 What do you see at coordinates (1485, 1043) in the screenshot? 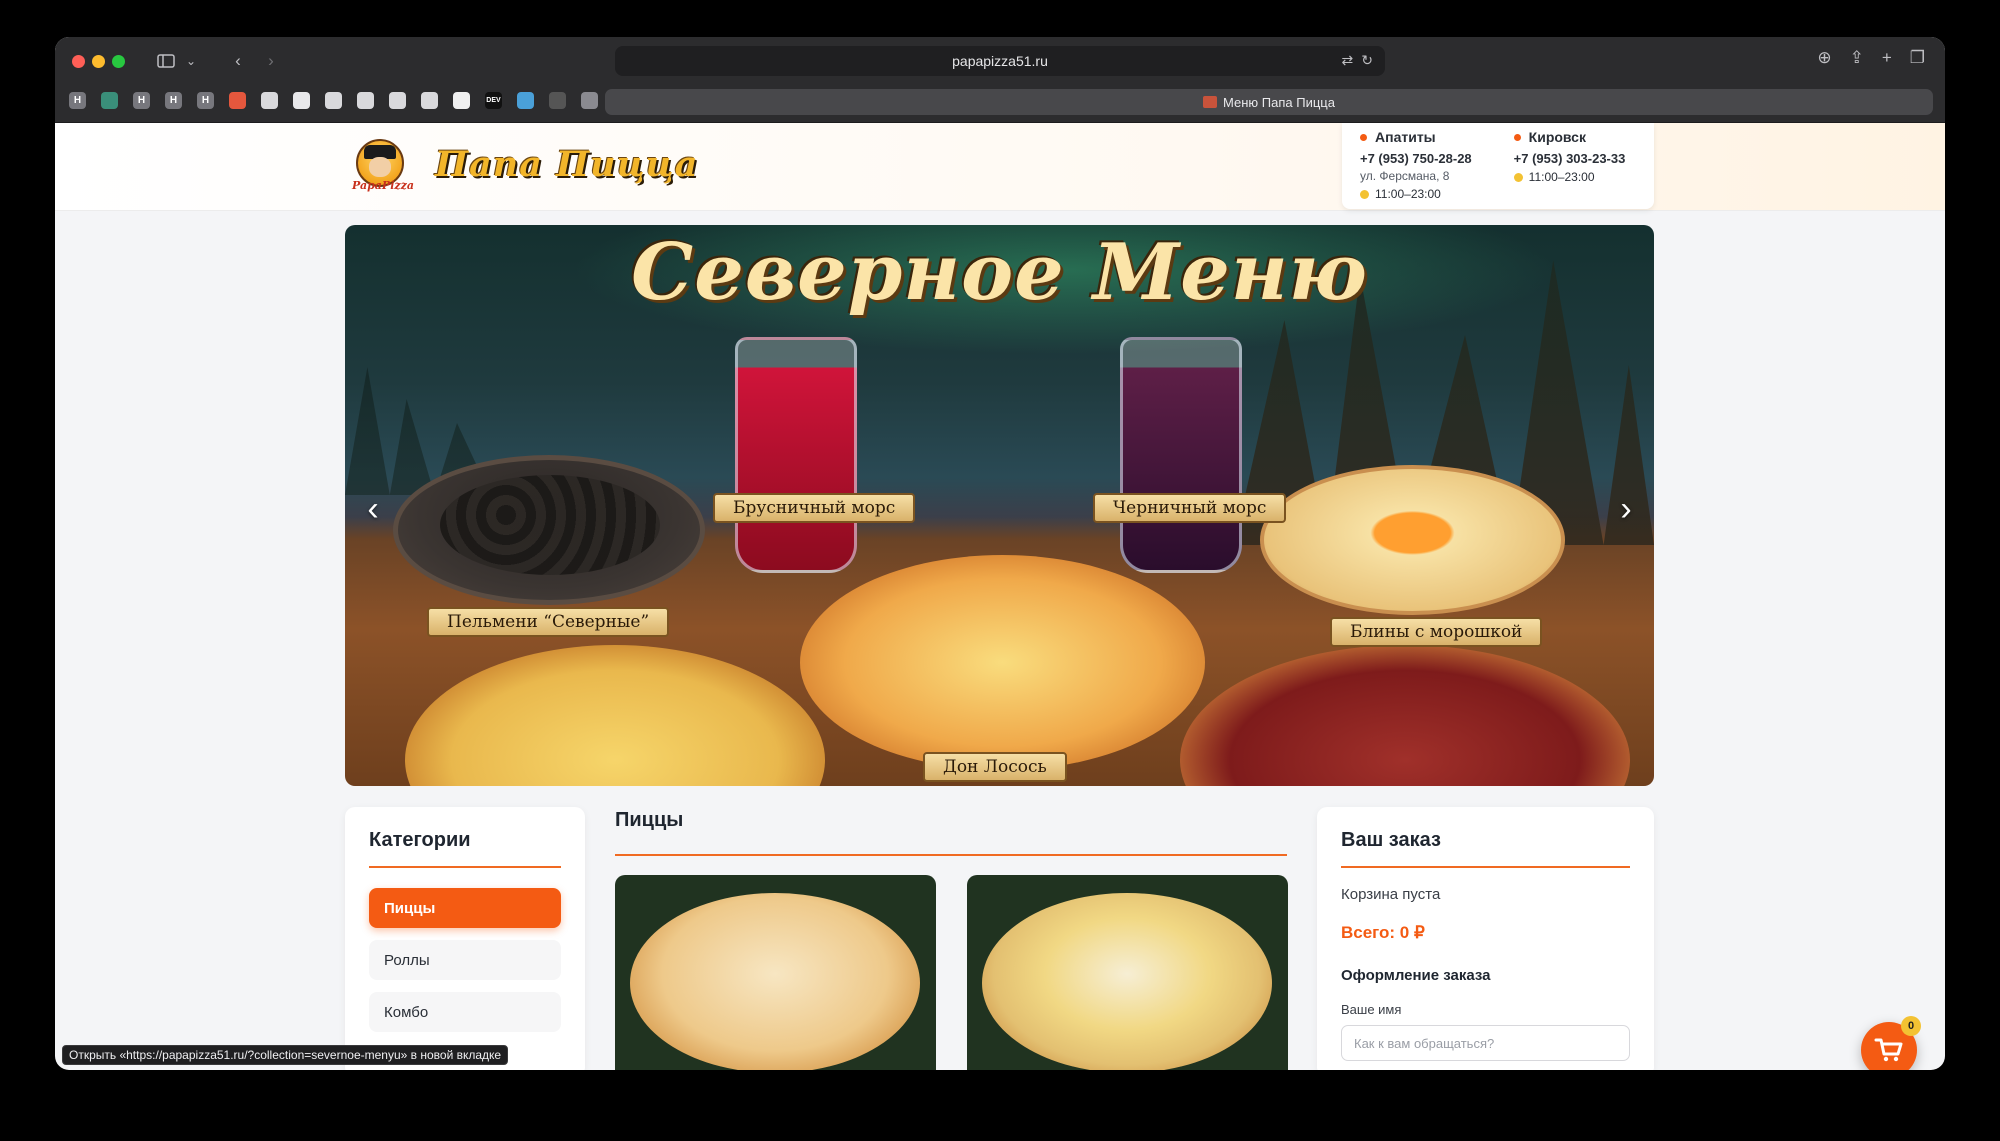
I see `name-field` at bounding box center [1485, 1043].